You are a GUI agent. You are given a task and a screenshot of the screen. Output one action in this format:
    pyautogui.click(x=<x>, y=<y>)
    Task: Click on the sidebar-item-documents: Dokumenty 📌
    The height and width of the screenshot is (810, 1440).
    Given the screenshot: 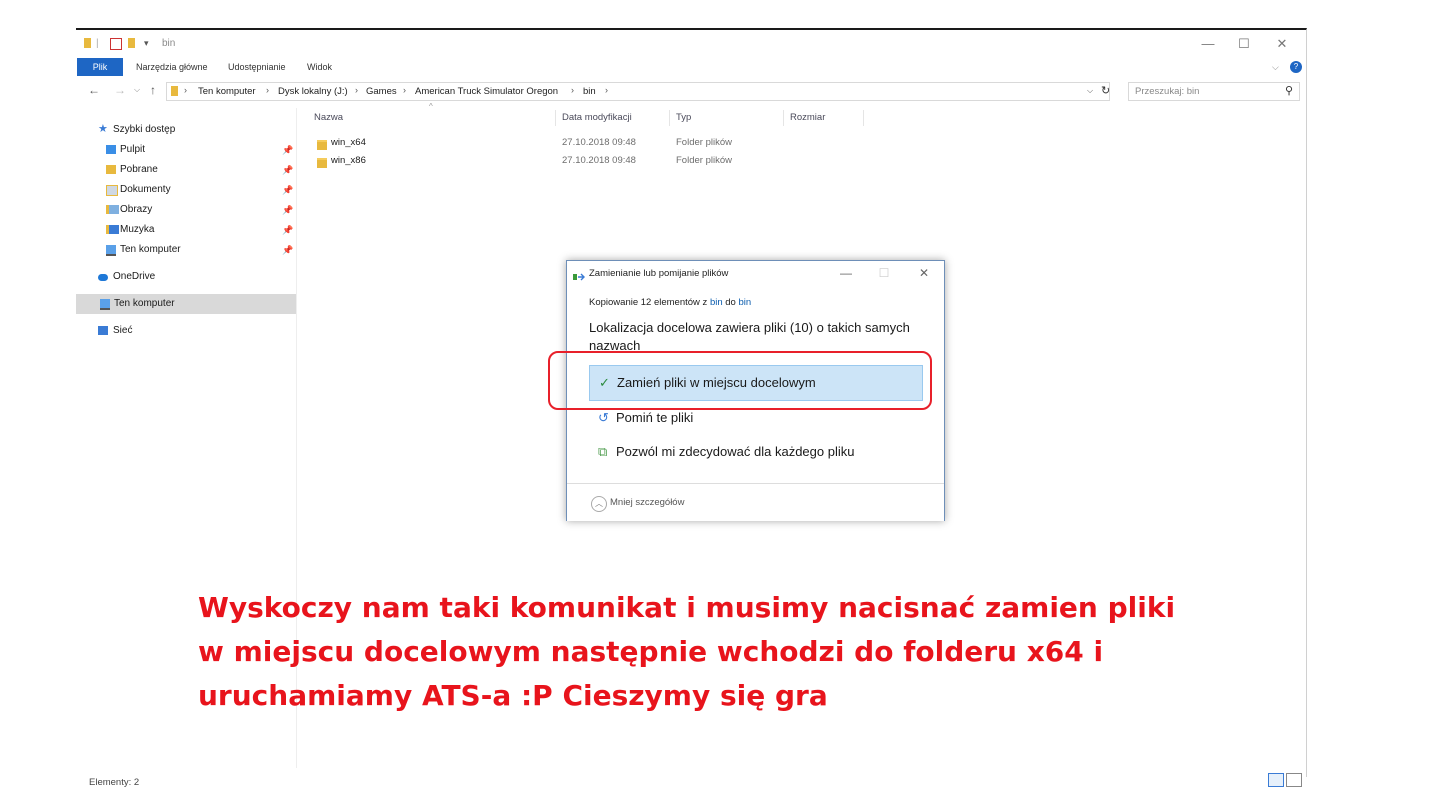 What is the action you would take?
    pyautogui.click(x=186, y=190)
    